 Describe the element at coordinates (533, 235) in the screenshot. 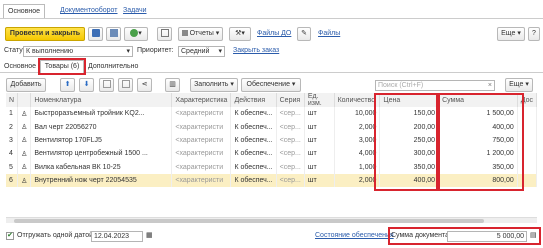

I see `calculator-icon: ▤` at that location.